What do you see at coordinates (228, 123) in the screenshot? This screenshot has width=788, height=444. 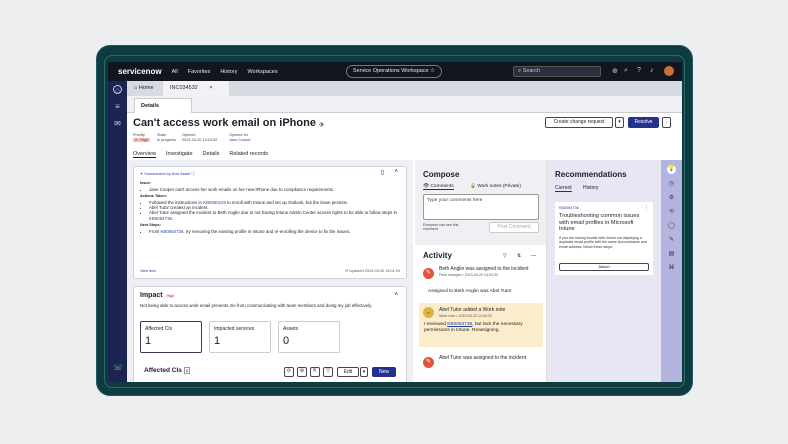 I see `page-title: Can't access work email on iPhone ⬗` at bounding box center [228, 123].